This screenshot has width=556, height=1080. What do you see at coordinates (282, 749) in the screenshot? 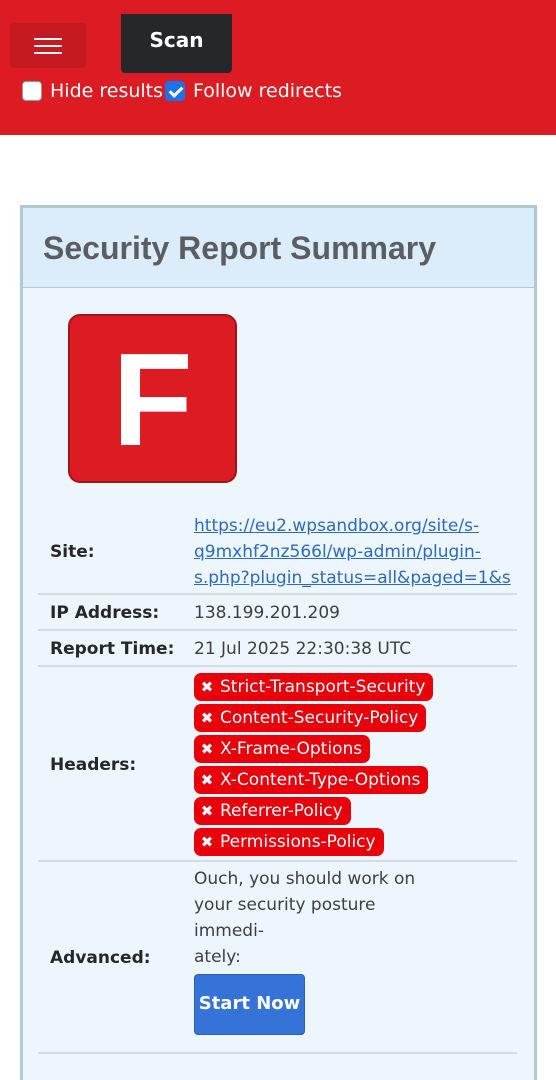
I see `header-badge-x-frame-options: ✖ X-Frame-Options` at bounding box center [282, 749].